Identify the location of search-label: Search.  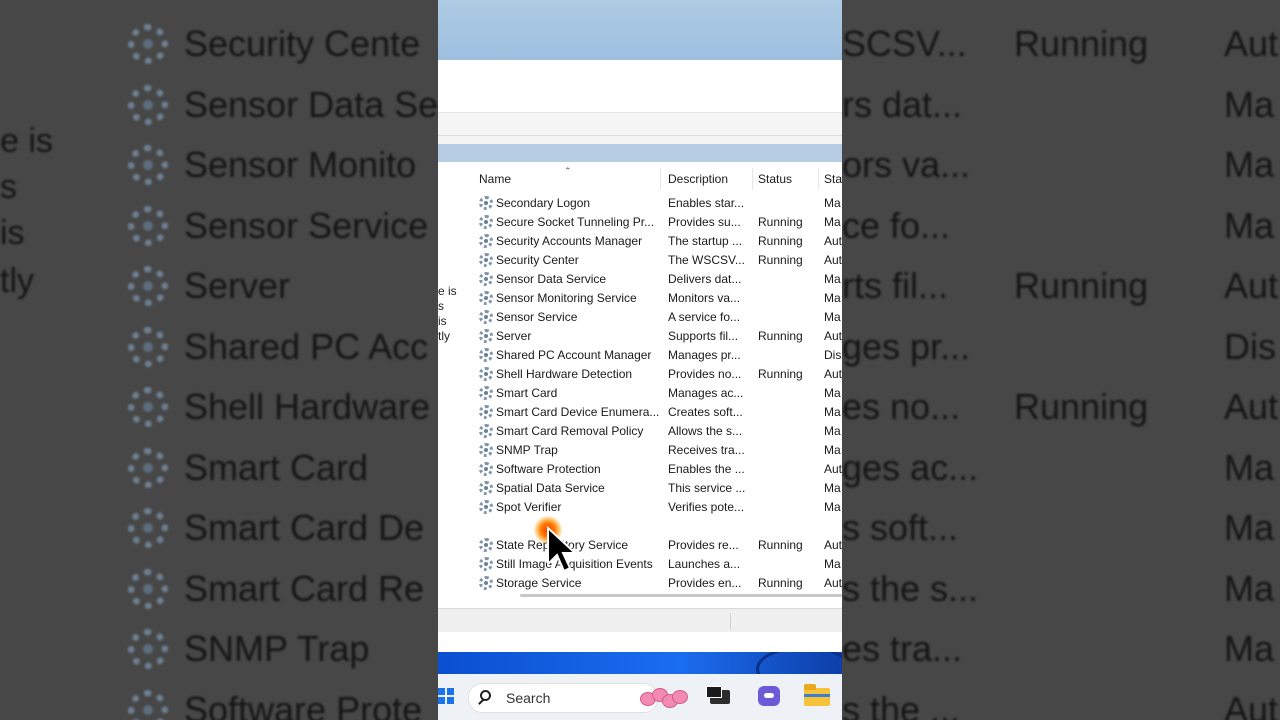
(528, 698).